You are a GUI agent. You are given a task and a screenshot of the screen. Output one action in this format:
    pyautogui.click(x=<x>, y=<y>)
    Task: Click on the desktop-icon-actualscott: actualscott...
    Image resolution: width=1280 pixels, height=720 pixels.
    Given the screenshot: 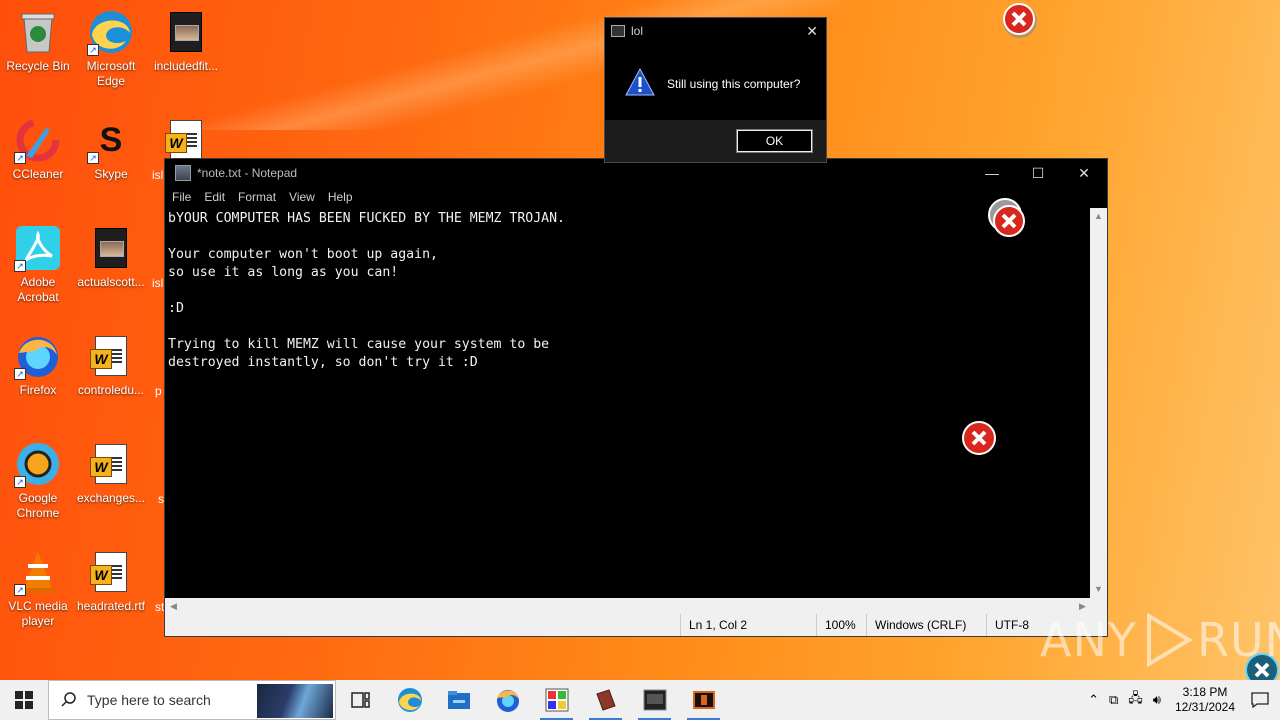 What is the action you would take?
    pyautogui.click(x=111, y=257)
    